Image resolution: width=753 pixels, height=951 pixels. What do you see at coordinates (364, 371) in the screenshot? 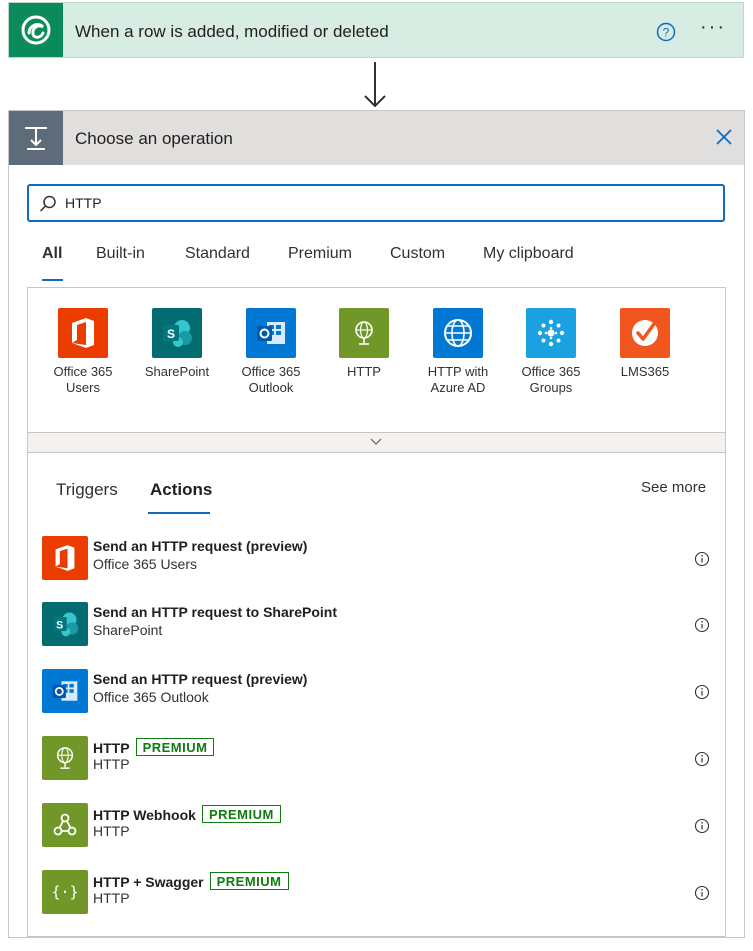
I see `connector-label-line1: HTTP` at bounding box center [364, 371].